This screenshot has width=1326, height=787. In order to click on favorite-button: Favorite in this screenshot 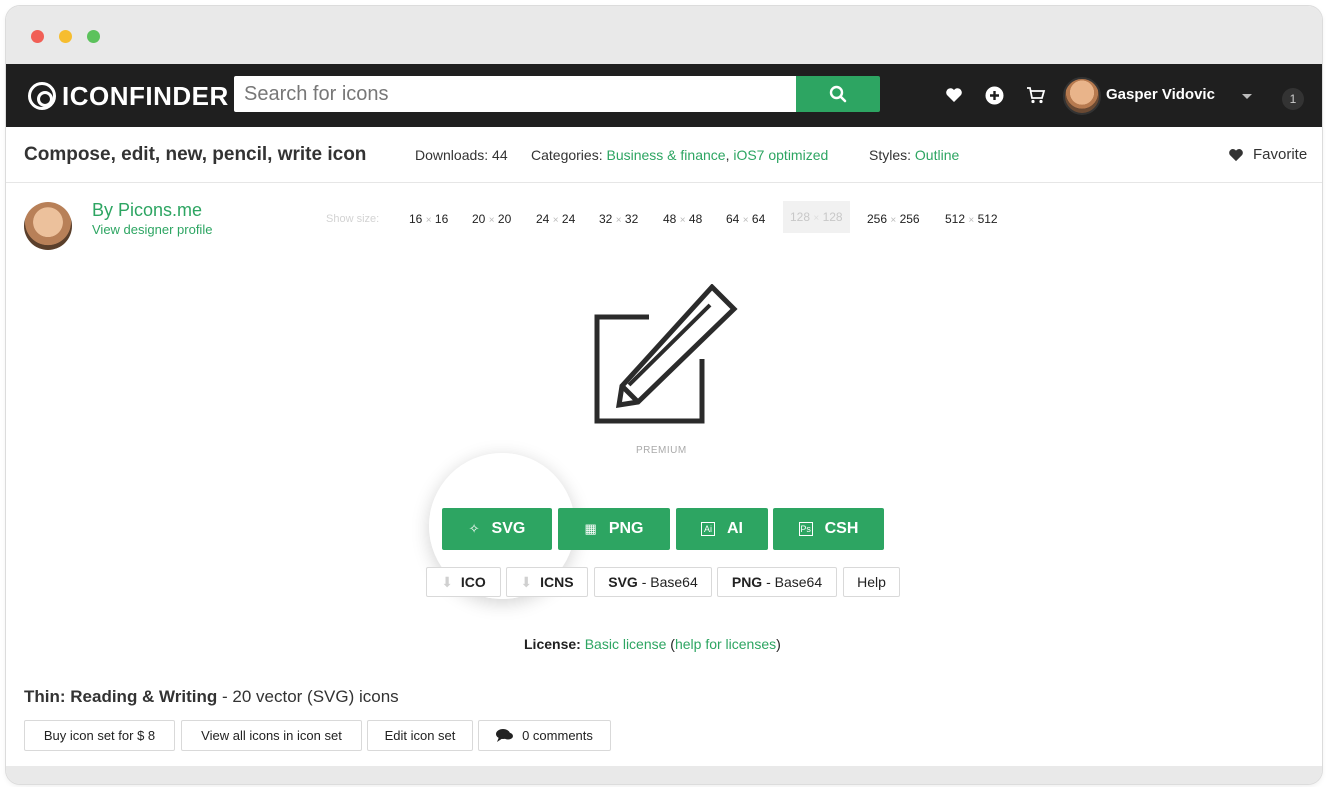, I will do `click(1267, 154)`.